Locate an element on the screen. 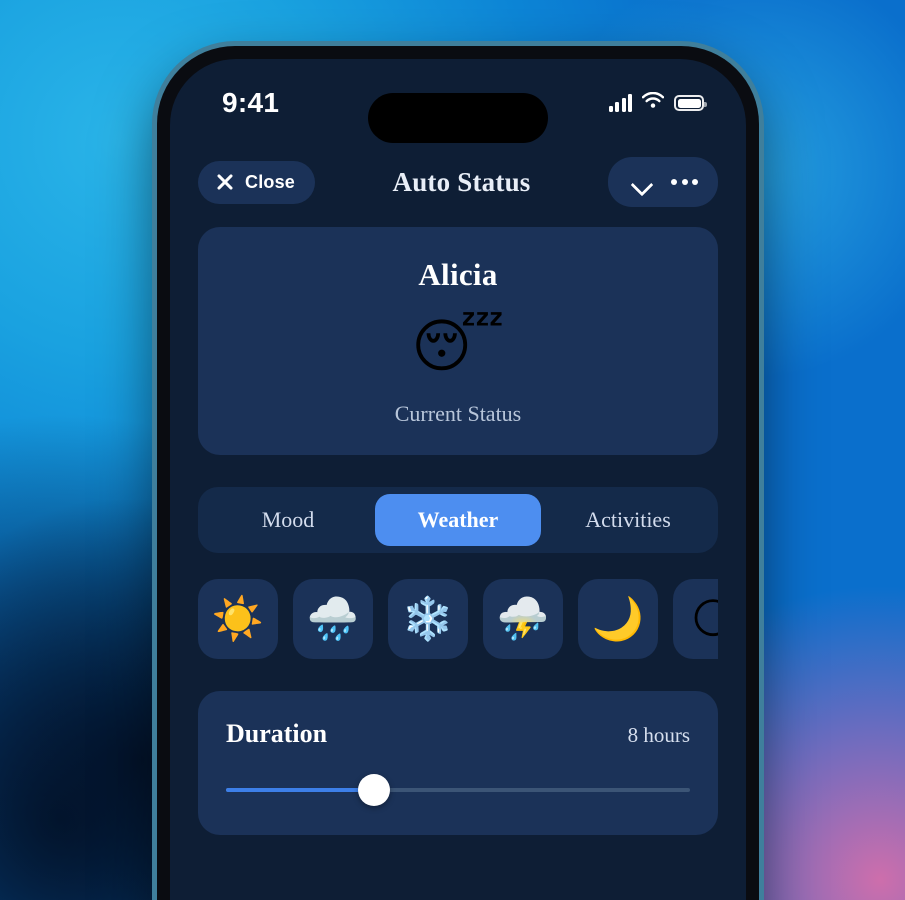 The image size is (905, 900). chevron-down-icon is located at coordinates (641, 182).